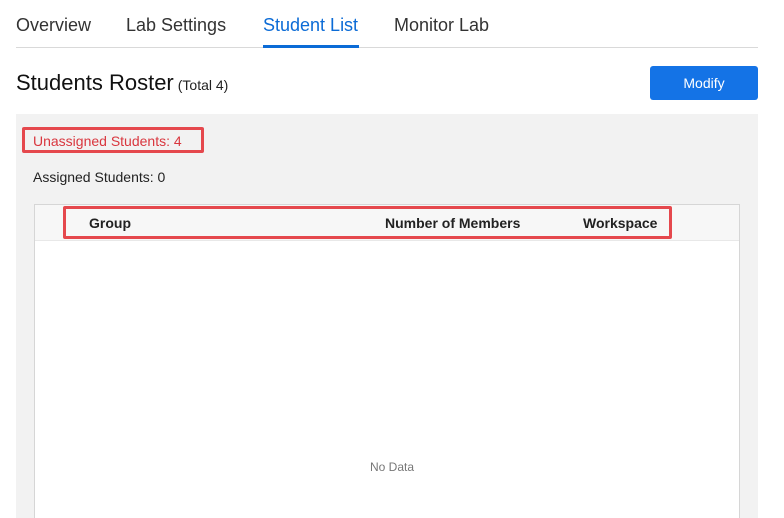 This screenshot has height=518, width=784. Describe the element at coordinates (95, 82) in the screenshot. I see `roster-title: Students Roster` at that location.